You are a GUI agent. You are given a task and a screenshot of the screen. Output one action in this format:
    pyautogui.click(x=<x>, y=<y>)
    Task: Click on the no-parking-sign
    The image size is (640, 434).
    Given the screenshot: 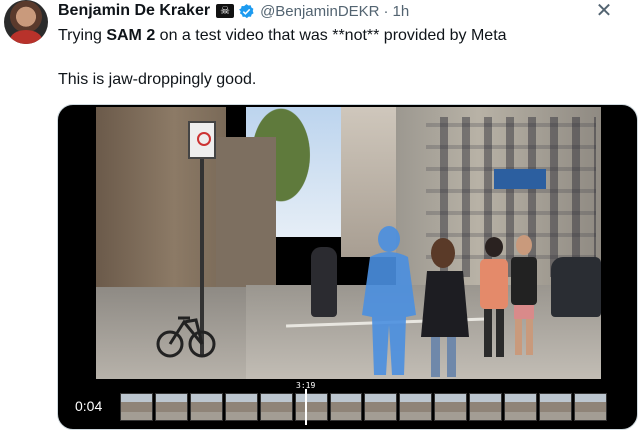 What is the action you would take?
    pyautogui.click(x=202, y=140)
    